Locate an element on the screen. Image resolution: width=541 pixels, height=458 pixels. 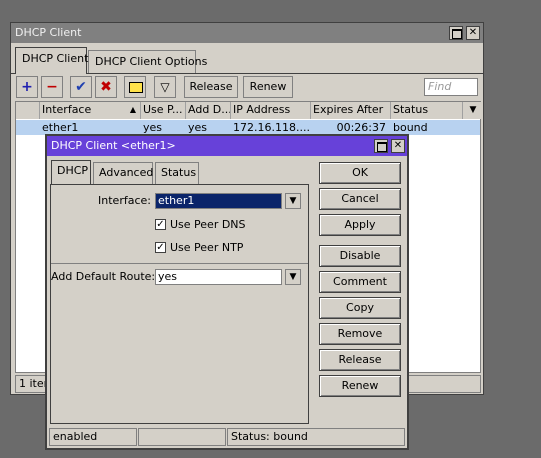
add-button: + is located at coordinates (27, 87).